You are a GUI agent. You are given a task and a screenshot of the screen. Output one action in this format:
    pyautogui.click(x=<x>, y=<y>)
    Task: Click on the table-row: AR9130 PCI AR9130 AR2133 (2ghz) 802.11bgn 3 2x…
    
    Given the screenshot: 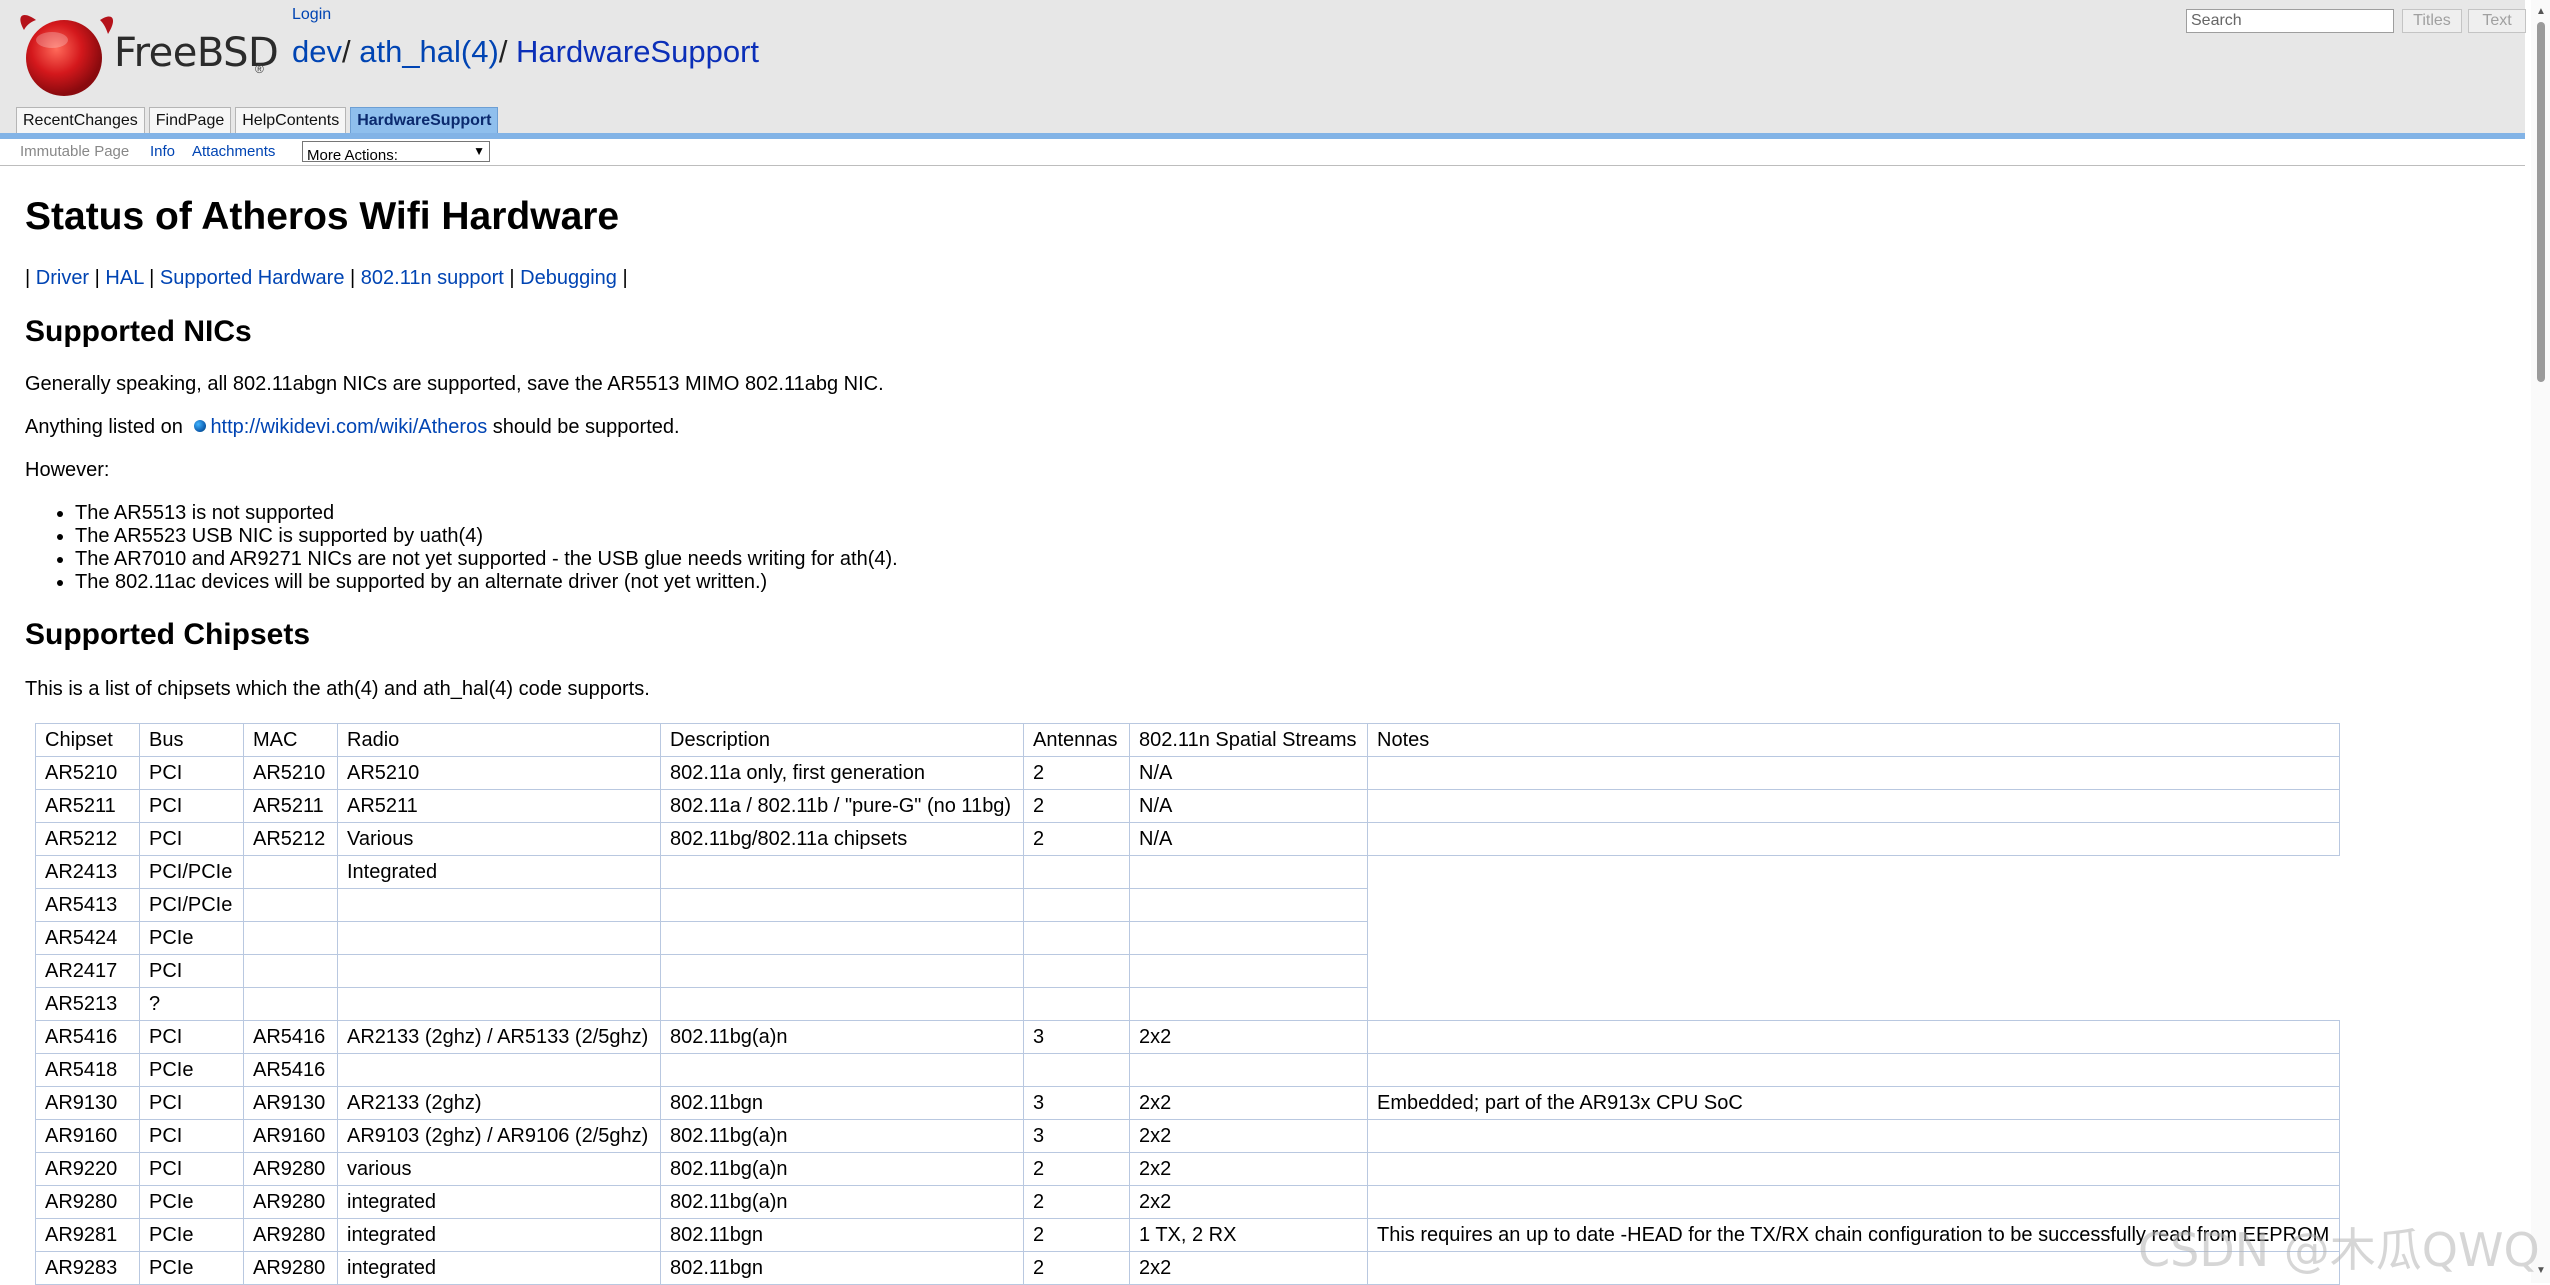 What is the action you would take?
    pyautogui.click(x=1187, y=1103)
    